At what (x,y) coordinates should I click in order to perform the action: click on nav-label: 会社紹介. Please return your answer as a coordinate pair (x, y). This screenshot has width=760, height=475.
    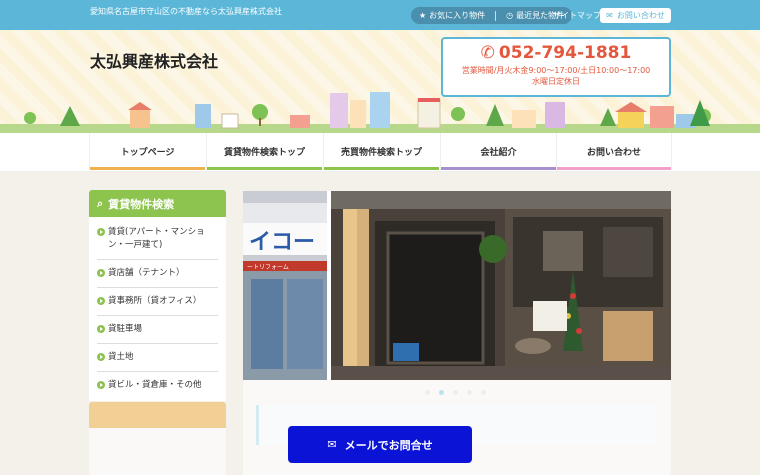
    Looking at the image, I should click on (498, 153).